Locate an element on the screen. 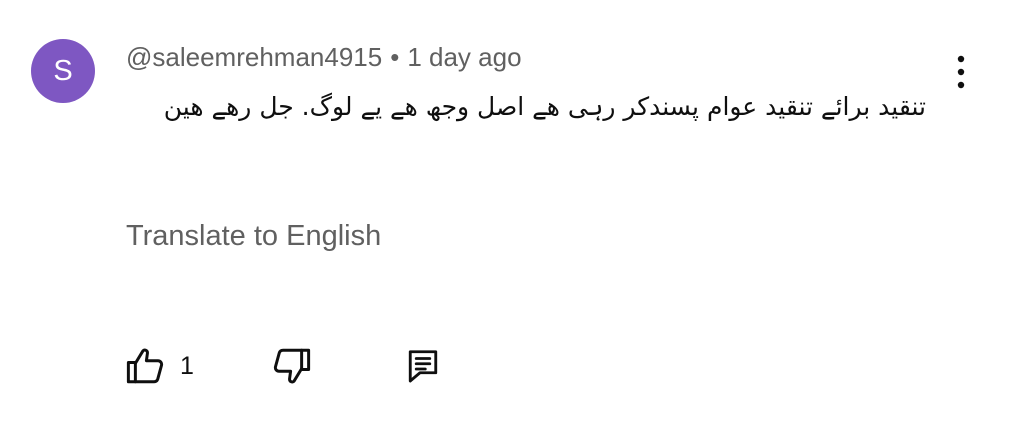  thumbs-down-icon is located at coordinates (292, 366).